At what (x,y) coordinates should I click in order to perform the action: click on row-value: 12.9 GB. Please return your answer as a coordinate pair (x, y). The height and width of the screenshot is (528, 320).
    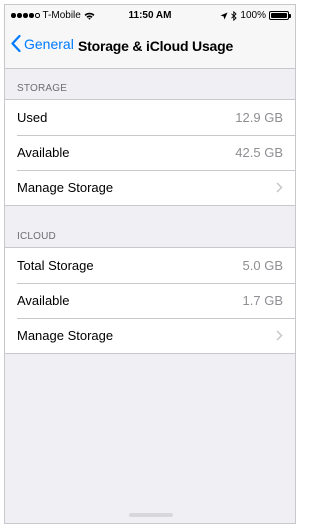
    Looking at the image, I should click on (259, 117).